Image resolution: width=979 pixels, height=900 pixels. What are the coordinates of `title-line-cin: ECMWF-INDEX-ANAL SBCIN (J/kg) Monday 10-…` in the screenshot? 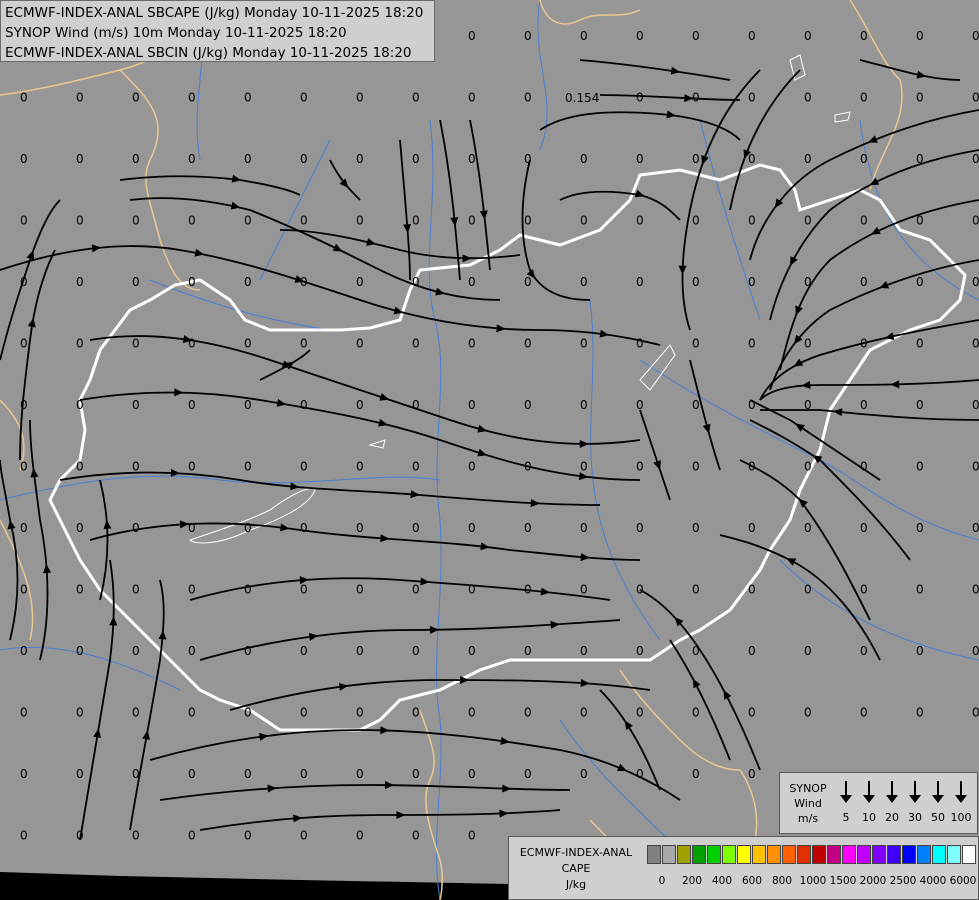 It's located at (208, 53).